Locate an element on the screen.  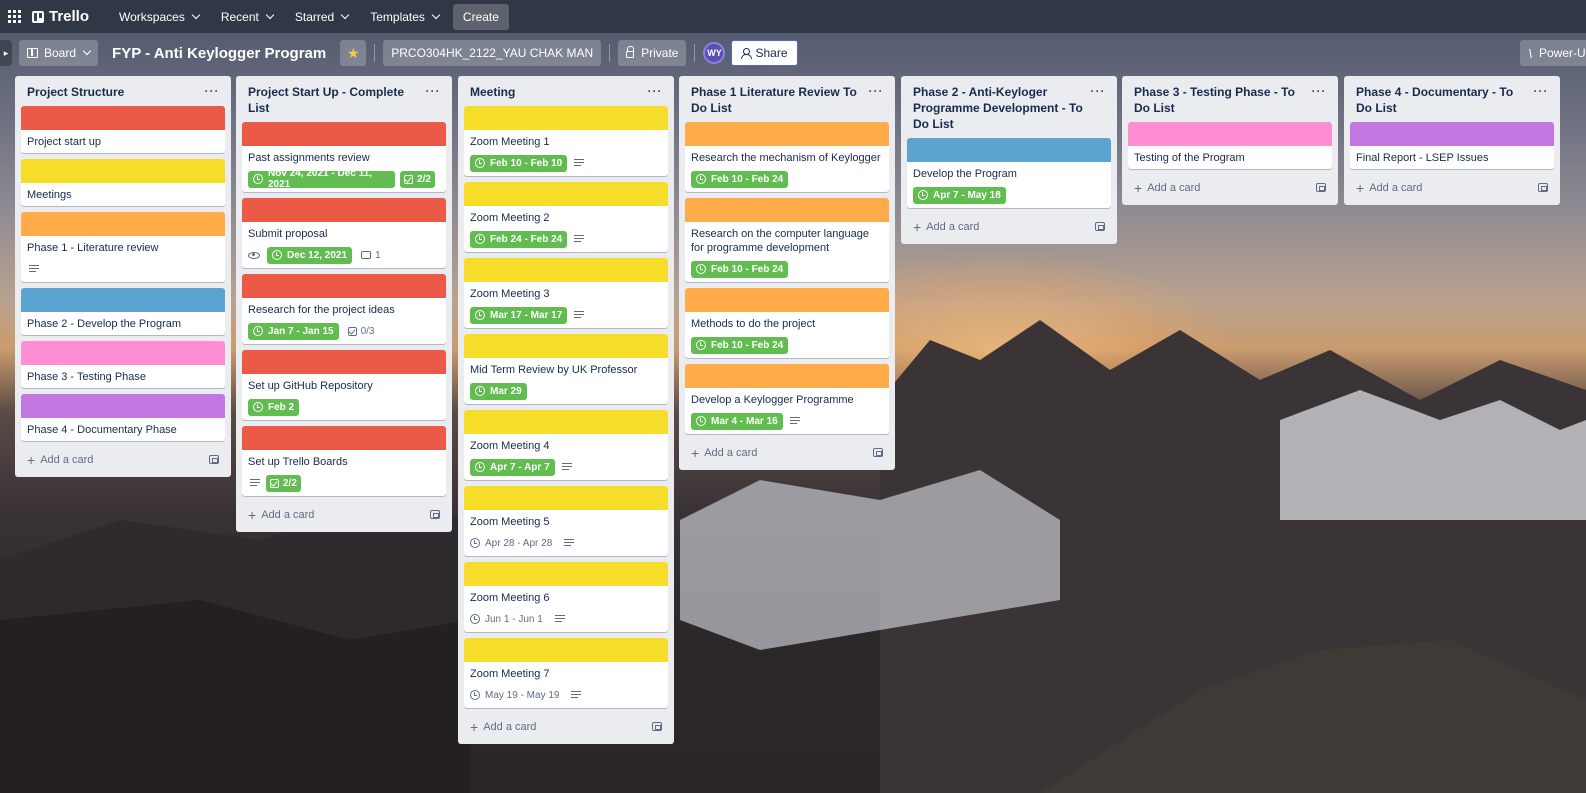
list-header: Project Structure ··· is located at coordinates (123, 91).